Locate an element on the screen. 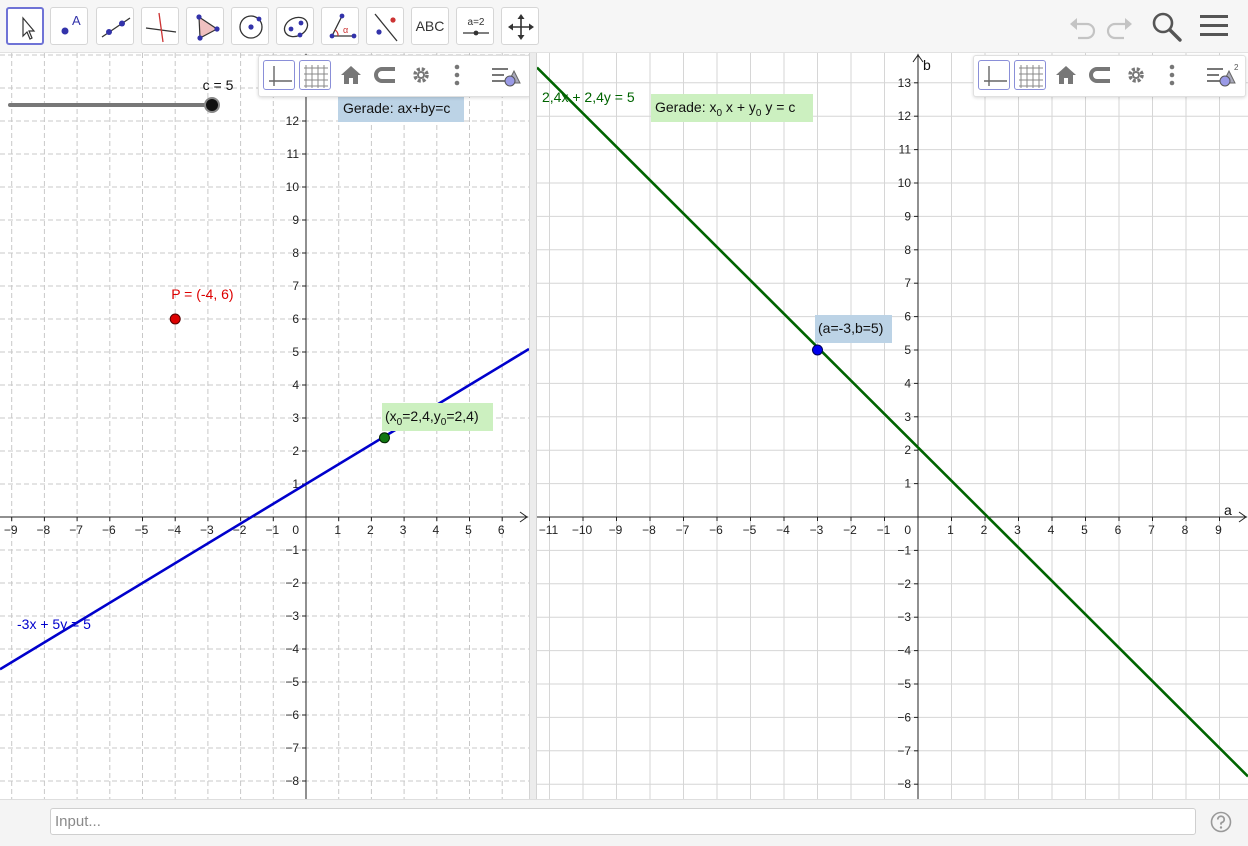  x-tick-label: −8 is located at coordinates (44, 530).